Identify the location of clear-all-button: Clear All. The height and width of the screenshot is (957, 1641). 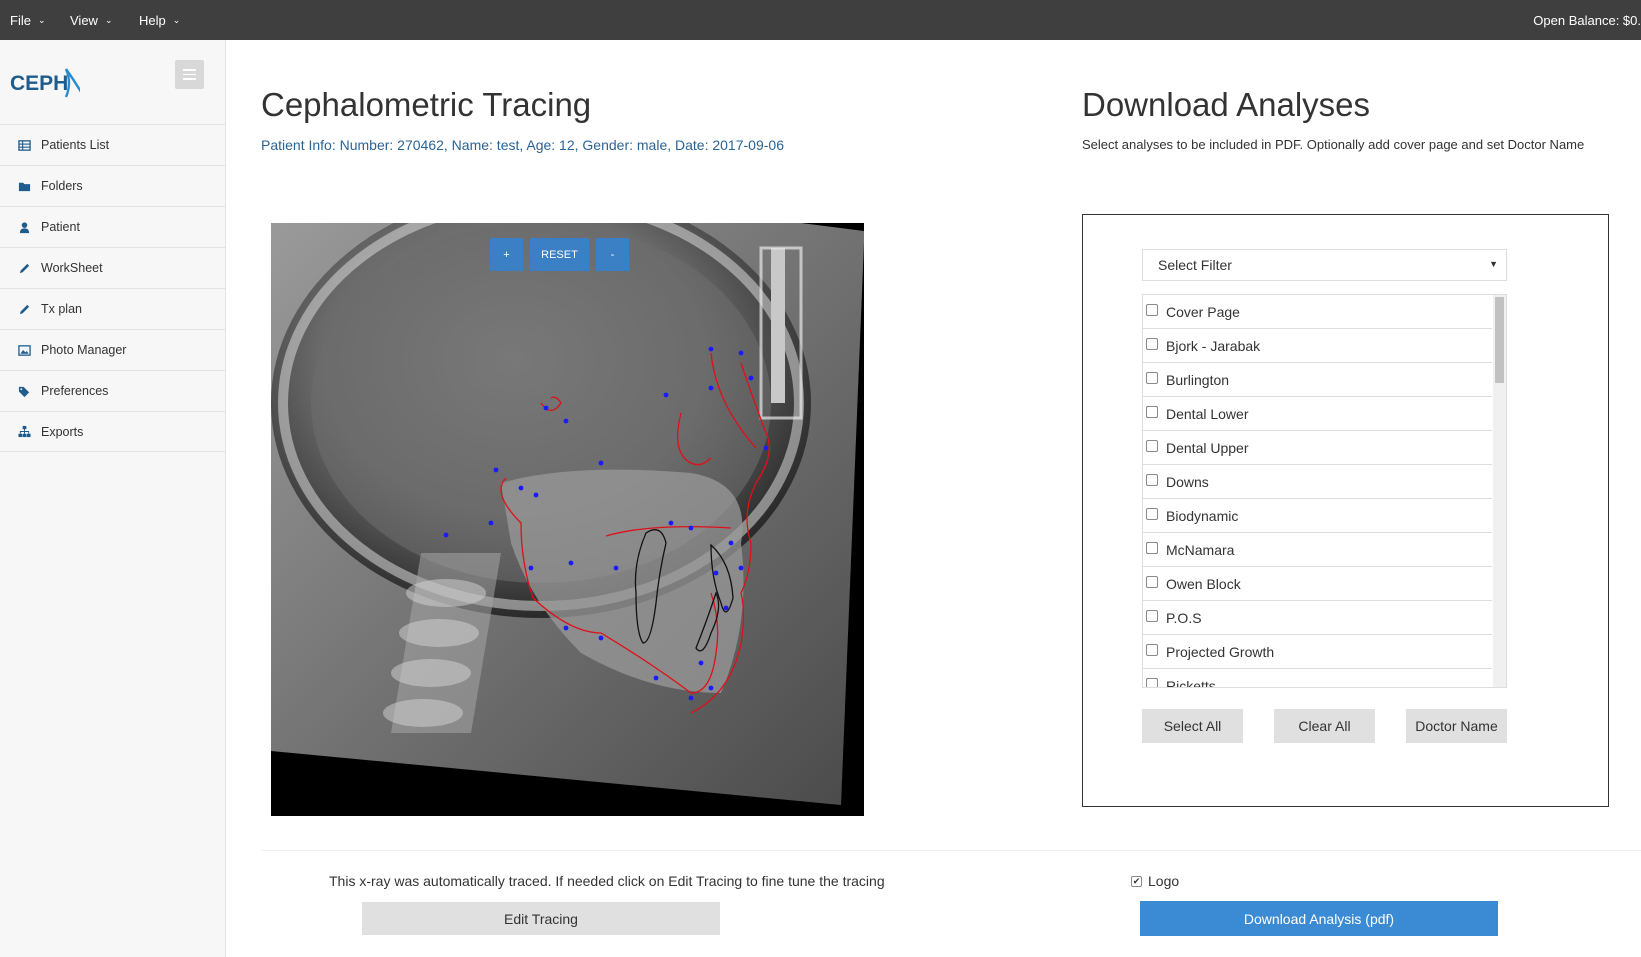
(1324, 726).